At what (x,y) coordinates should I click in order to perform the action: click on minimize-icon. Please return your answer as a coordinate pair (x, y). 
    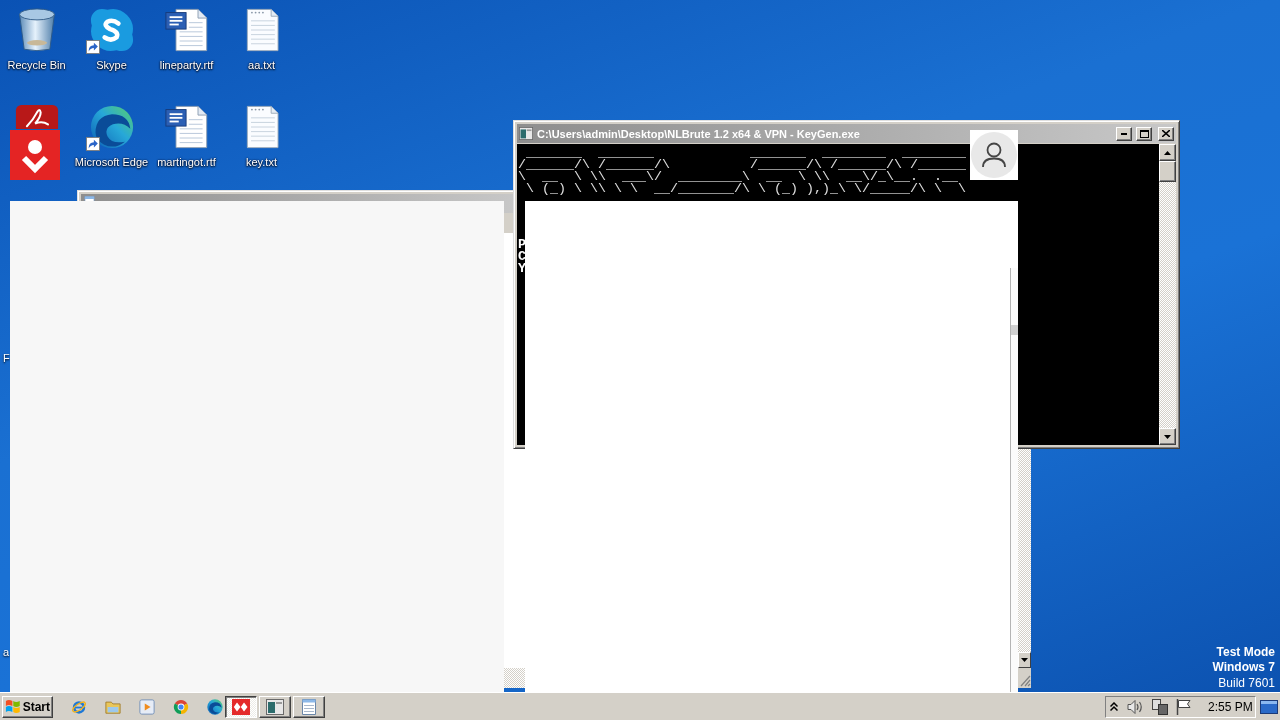
    Looking at the image, I should click on (1124, 133).